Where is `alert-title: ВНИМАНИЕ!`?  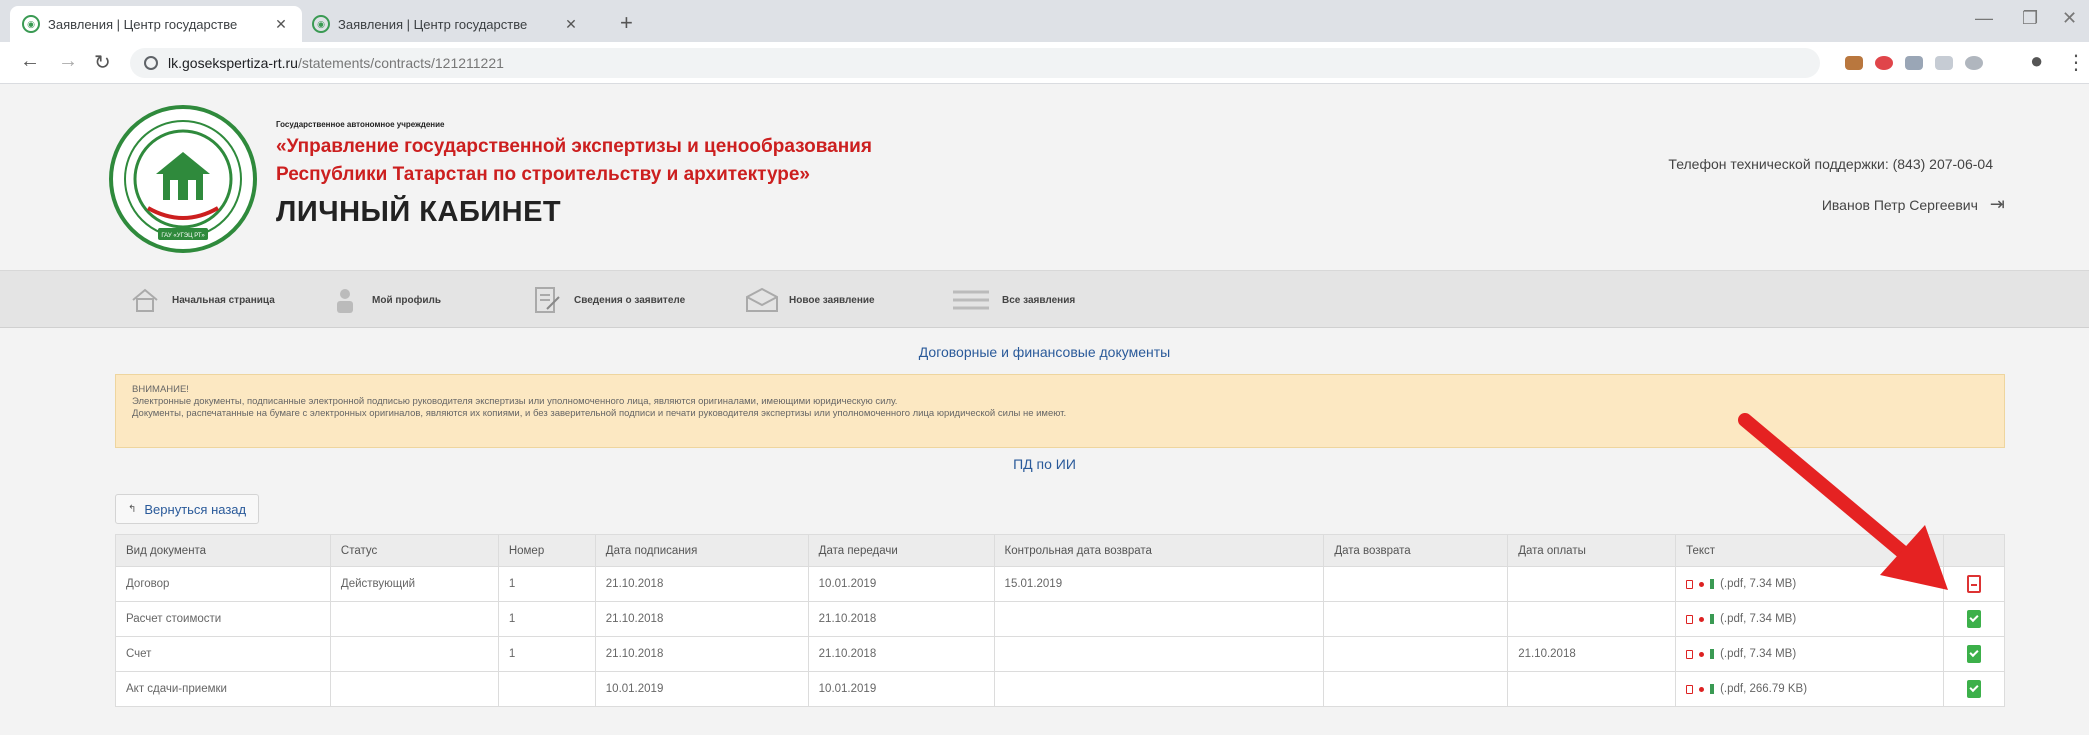
alert-title: ВНИМАНИЕ! is located at coordinates (160, 389).